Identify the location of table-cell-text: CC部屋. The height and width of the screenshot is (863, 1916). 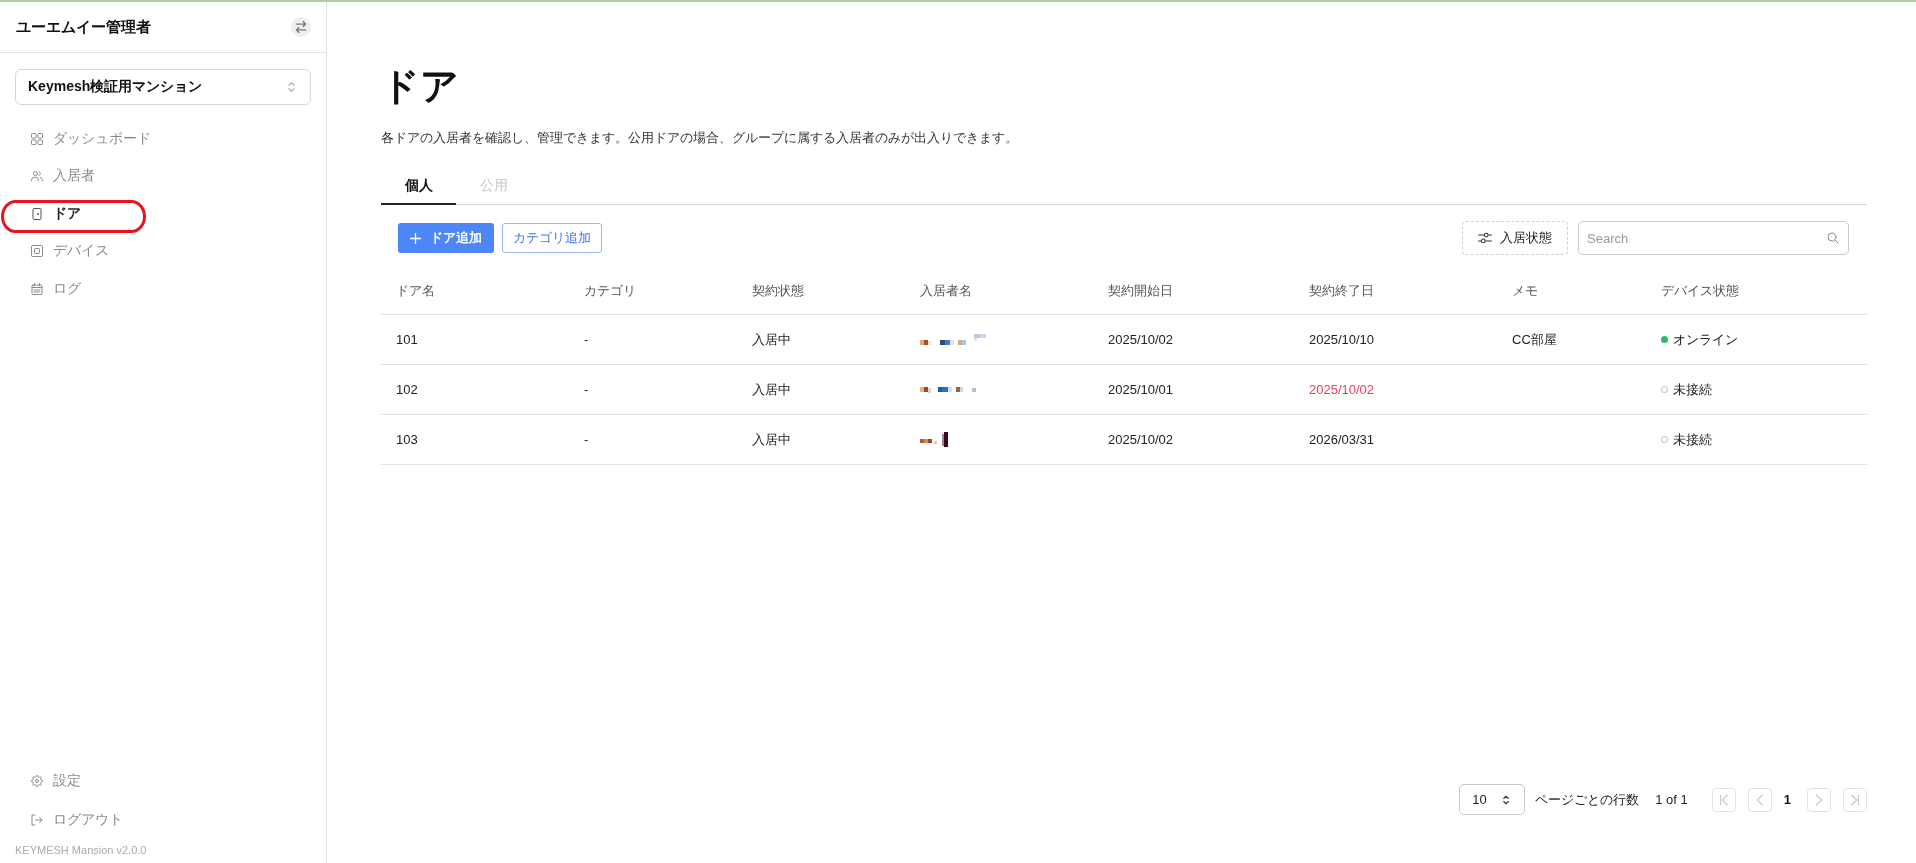
(1534, 339).